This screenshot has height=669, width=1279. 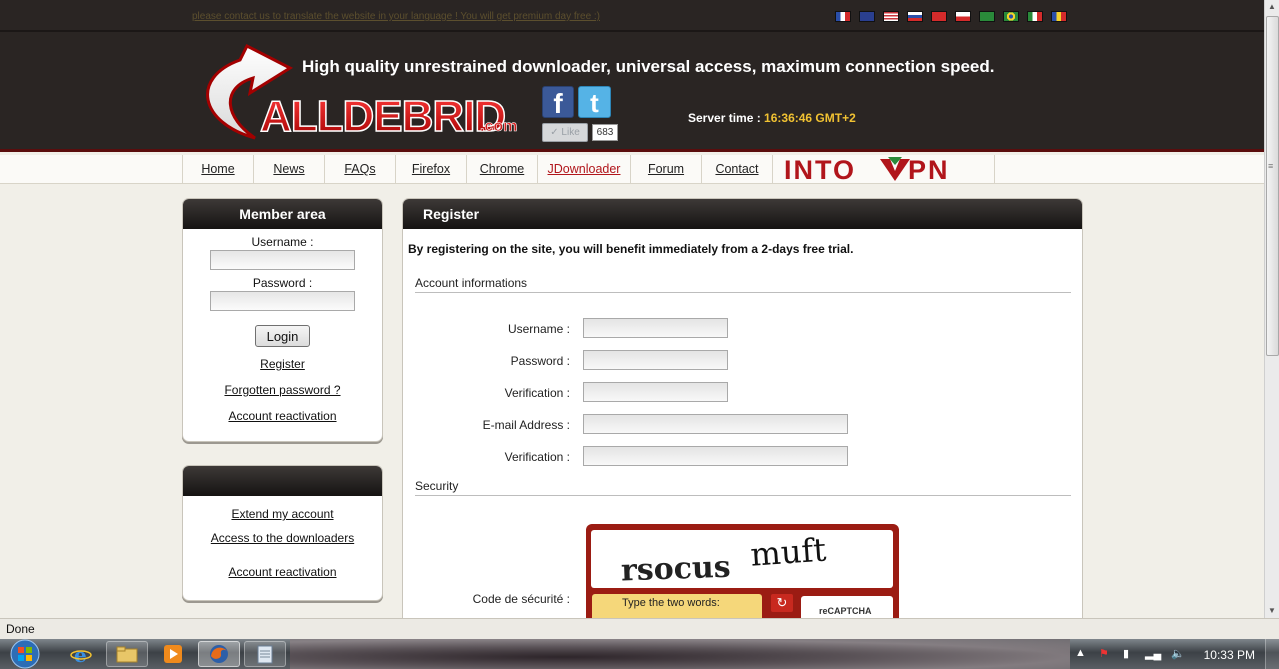 What do you see at coordinates (715, 456) in the screenshot?
I see `email-verification-input` at bounding box center [715, 456].